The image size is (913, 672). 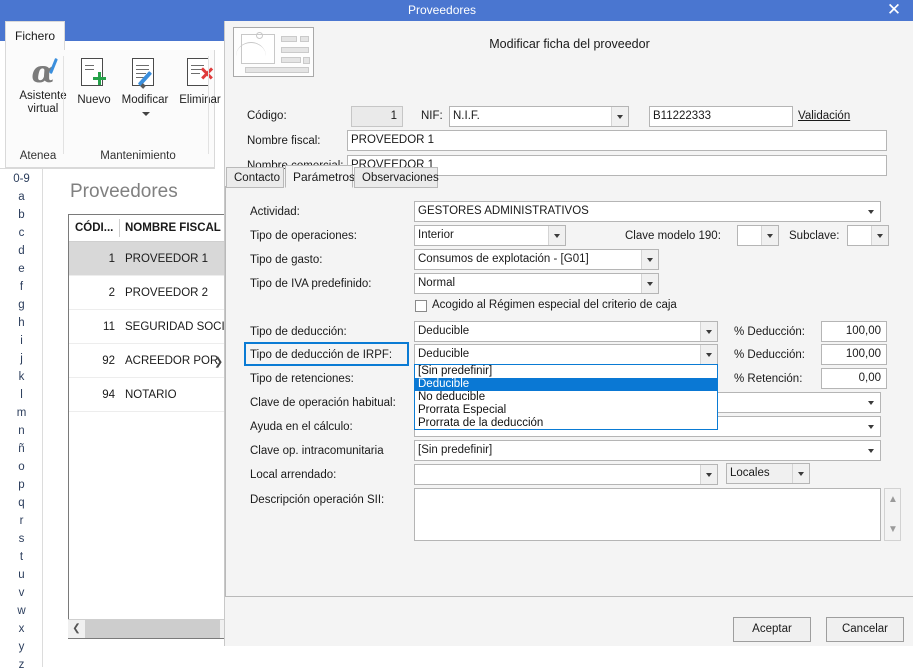 I want to click on alpha-item-b: b, so click(x=21, y=215).